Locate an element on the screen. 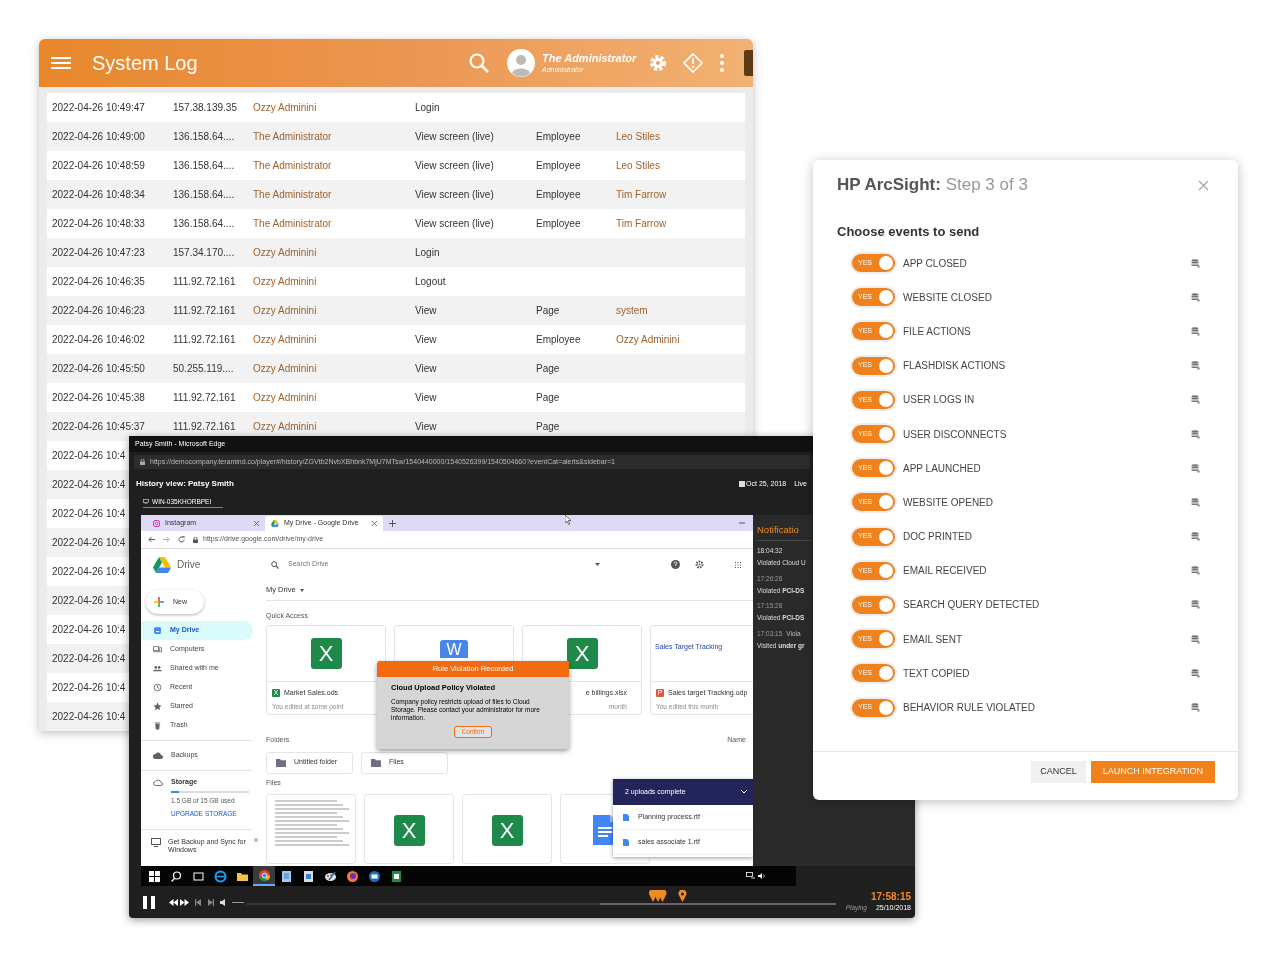 Image resolution: width=1280 pixels, height=960 pixels. timestamp: 2022-04-26 10:46:02 is located at coordinates (98, 339).